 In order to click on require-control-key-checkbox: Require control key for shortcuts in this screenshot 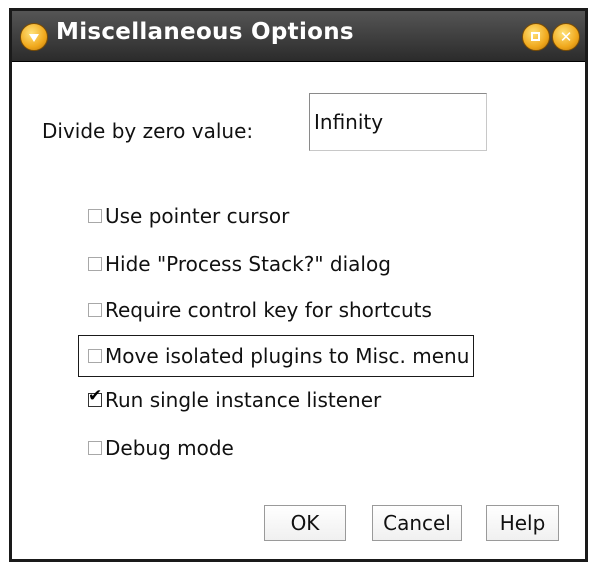, I will do `click(260, 310)`.